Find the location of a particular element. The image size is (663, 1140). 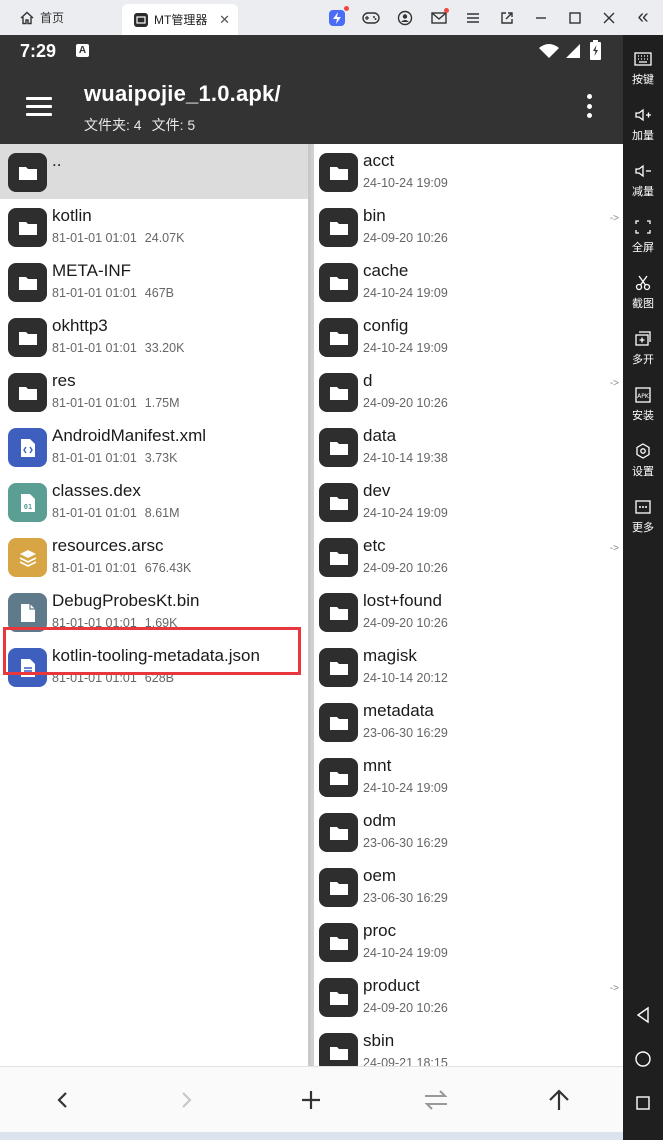

folder-row: dev 24-10-24 19:09 is located at coordinates (468, 501).